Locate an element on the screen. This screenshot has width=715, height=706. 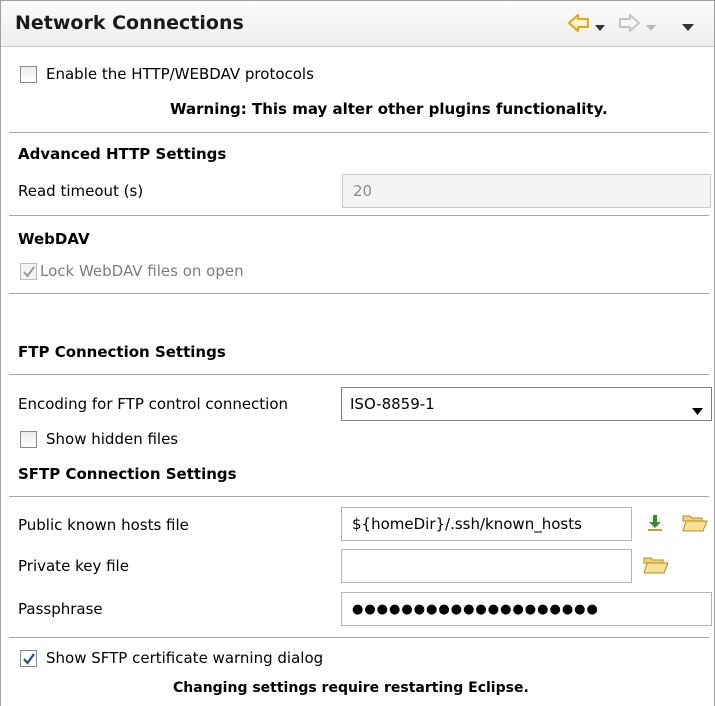
enable-http-label: Enable the HTTP/WEBDAV protocols is located at coordinates (180, 74).